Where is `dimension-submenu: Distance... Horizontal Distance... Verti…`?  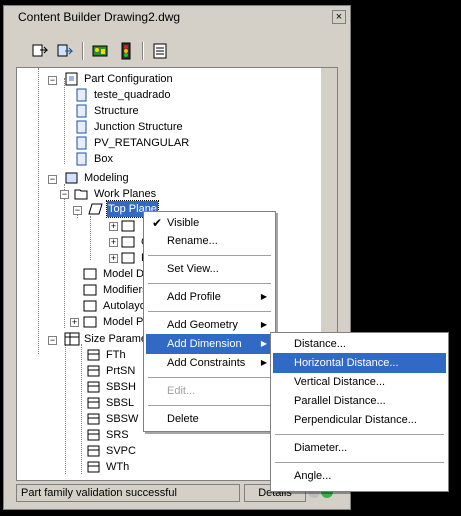 dimension-submenu: Distance... Horizontal Distance... Verti… is located at coordinates (359, 412).